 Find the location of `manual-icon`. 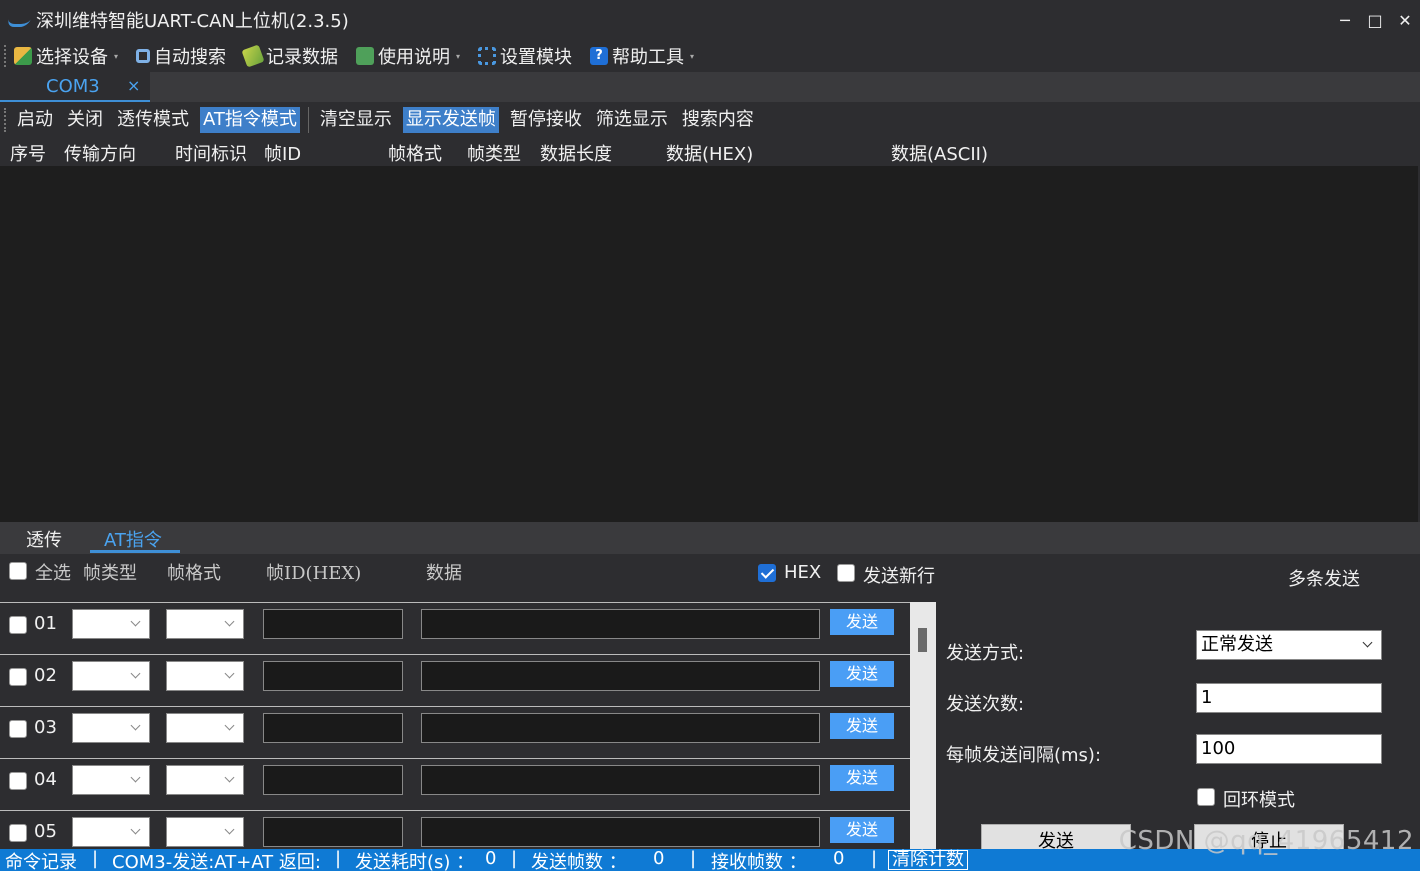

manual-icon is located at coordinates (365, 56).